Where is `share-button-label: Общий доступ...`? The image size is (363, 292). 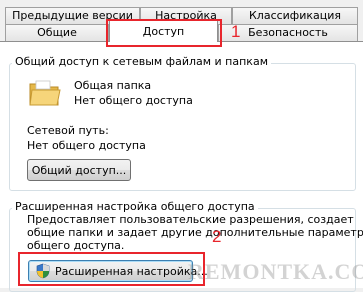 share-button-label: Общий доступ... is located at coordinates (79, 170).